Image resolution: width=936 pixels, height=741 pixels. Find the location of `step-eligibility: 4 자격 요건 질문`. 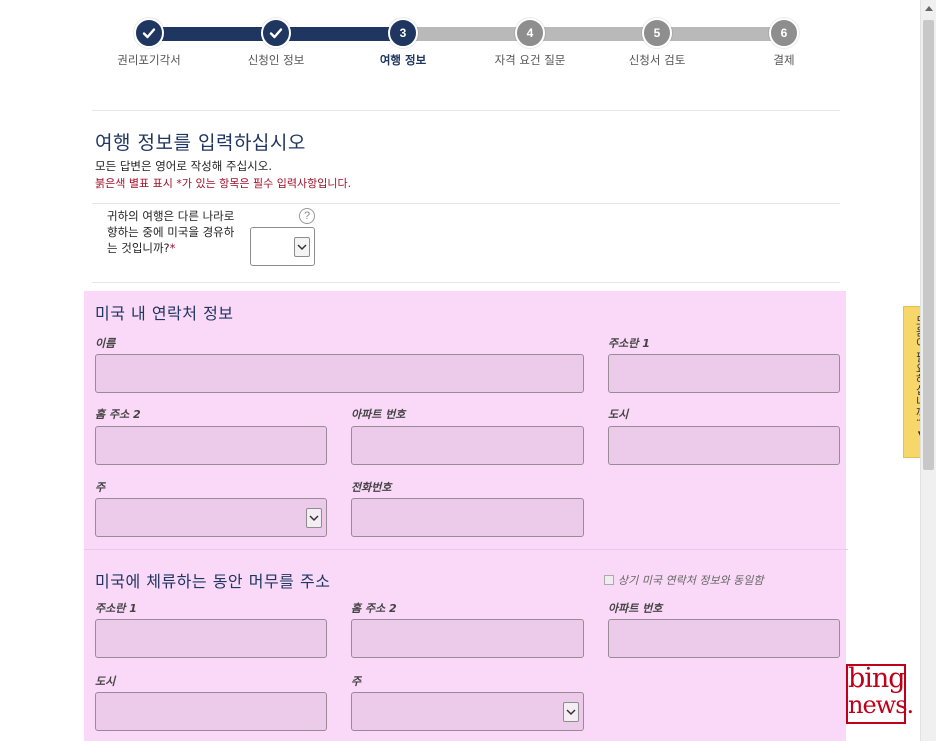

step-eligibility: 4 자격 요건 질문 is located at coordinates (530, 43).